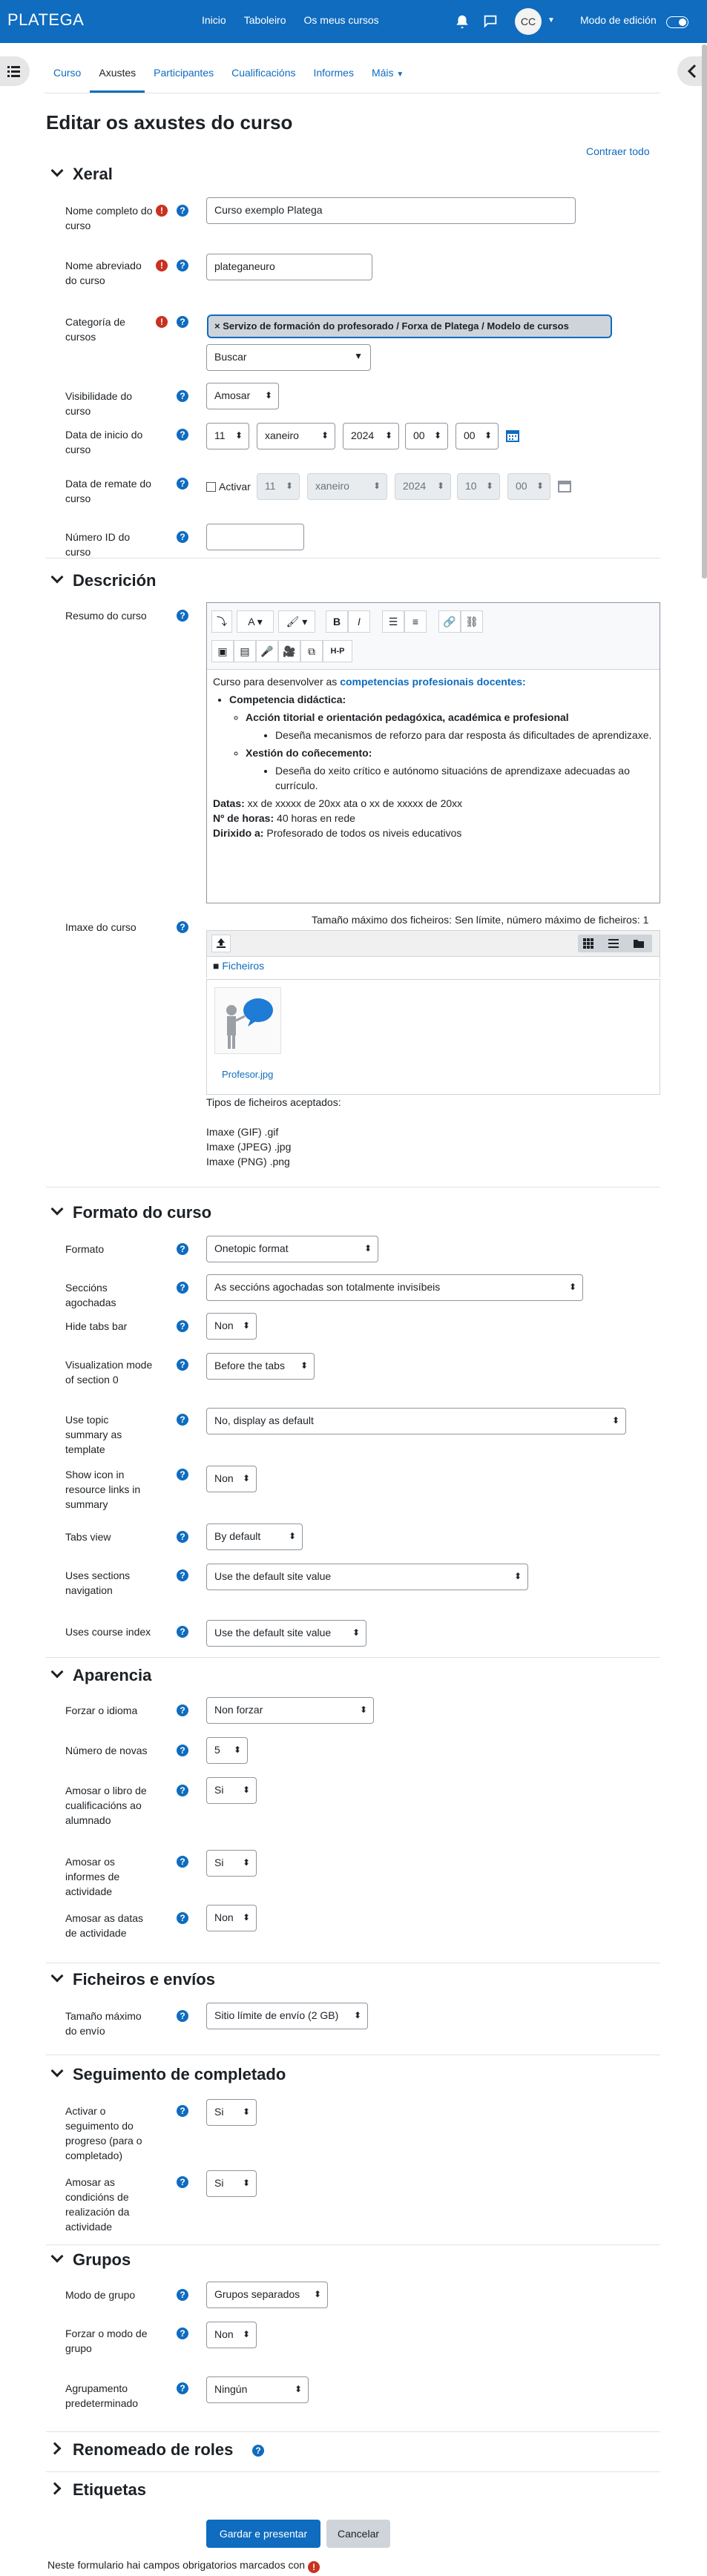 This screenshot has width=707, height=2576. Describe the element at coordinates (297, 622) in the screenshot. I see `font-color-button: 🖌 ▾` at that location.